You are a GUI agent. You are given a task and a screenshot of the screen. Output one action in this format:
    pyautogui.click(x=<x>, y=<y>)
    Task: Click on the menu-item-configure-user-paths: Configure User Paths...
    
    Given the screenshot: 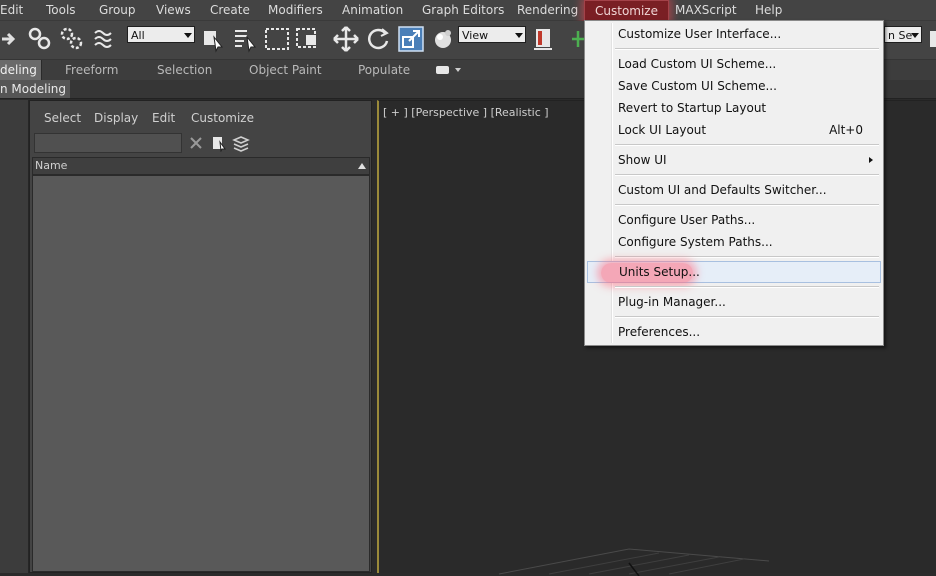 What is the action you would take?
    pyautogui.click(x=734, y=220)
    